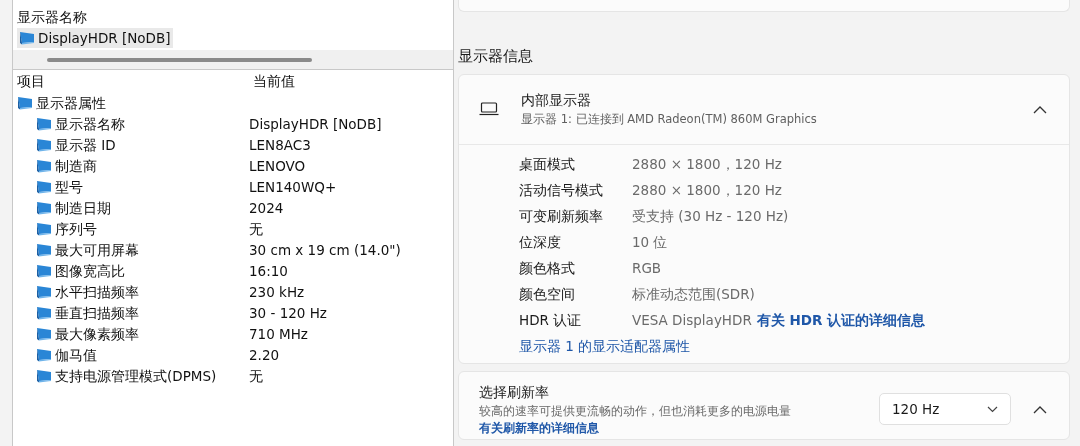 This screenshot has height=446, width=1080. I want to click on tree-item: 伽马值, so click(142, 354).